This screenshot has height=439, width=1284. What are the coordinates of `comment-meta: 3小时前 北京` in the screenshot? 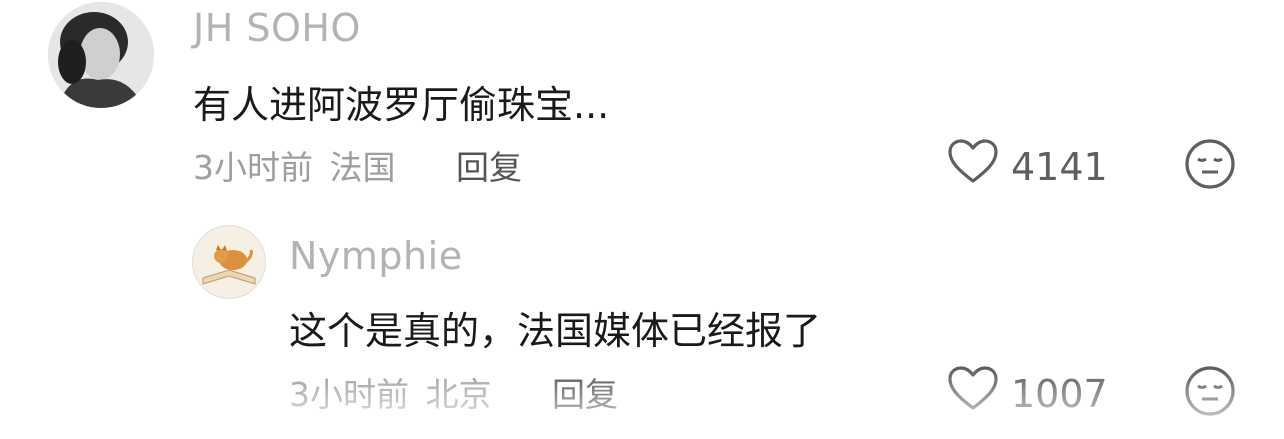 It's located at (390, 392).